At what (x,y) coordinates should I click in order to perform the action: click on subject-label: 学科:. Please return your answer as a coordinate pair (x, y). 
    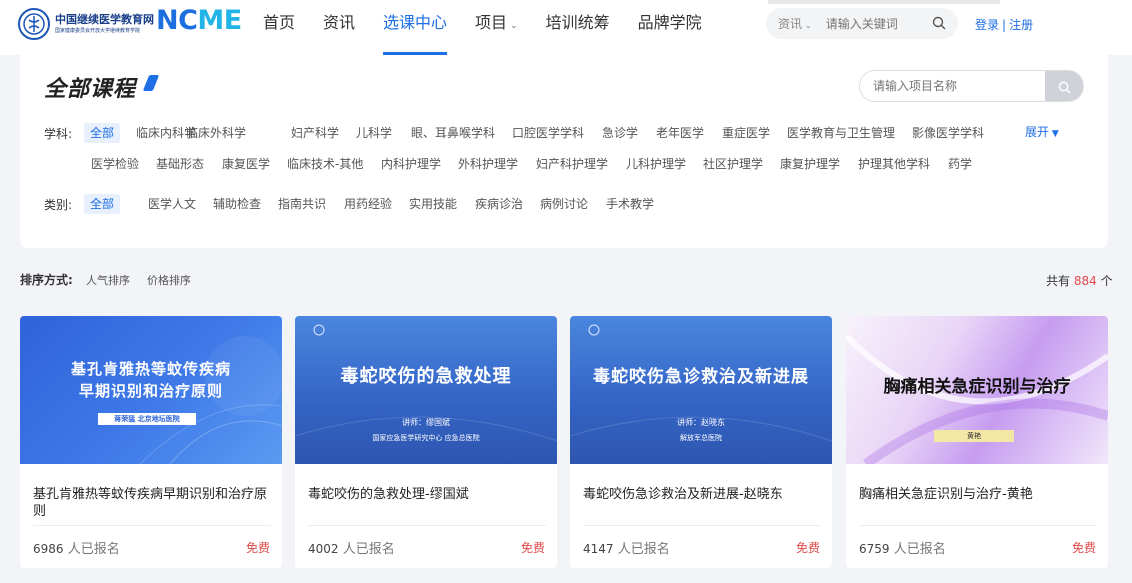
    Looking at the image, I should click on (58, 134).